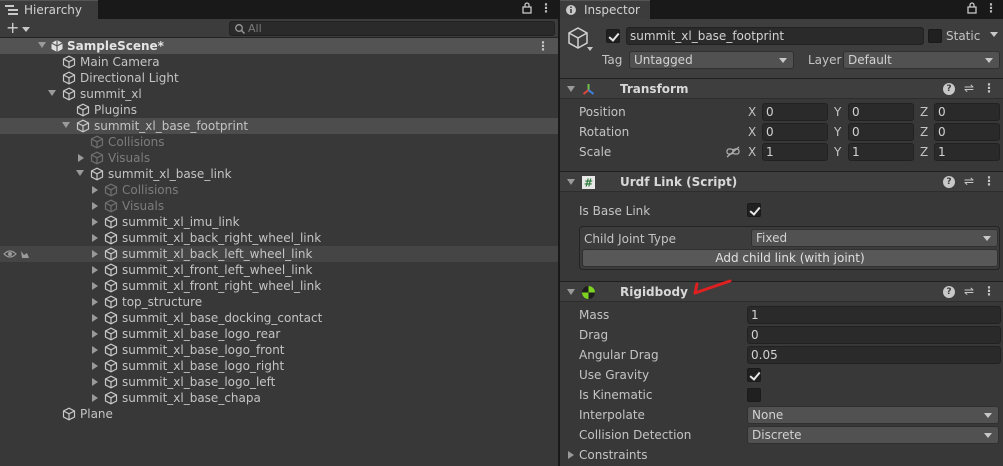 This screenshot has width=1003, height=466. What do you see at coordinates (279, 398) in the screenshot?
I see `hierarchy-item: summit_xl_base_chapa` at bounding box center [279, 398].